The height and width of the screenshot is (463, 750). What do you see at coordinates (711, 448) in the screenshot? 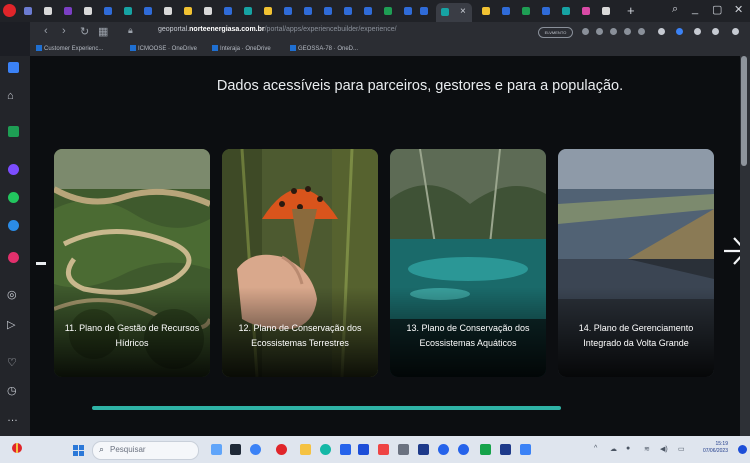
I see `taskbar-clock: 15:19 07/06/2023` at bounding box center [711, 448].